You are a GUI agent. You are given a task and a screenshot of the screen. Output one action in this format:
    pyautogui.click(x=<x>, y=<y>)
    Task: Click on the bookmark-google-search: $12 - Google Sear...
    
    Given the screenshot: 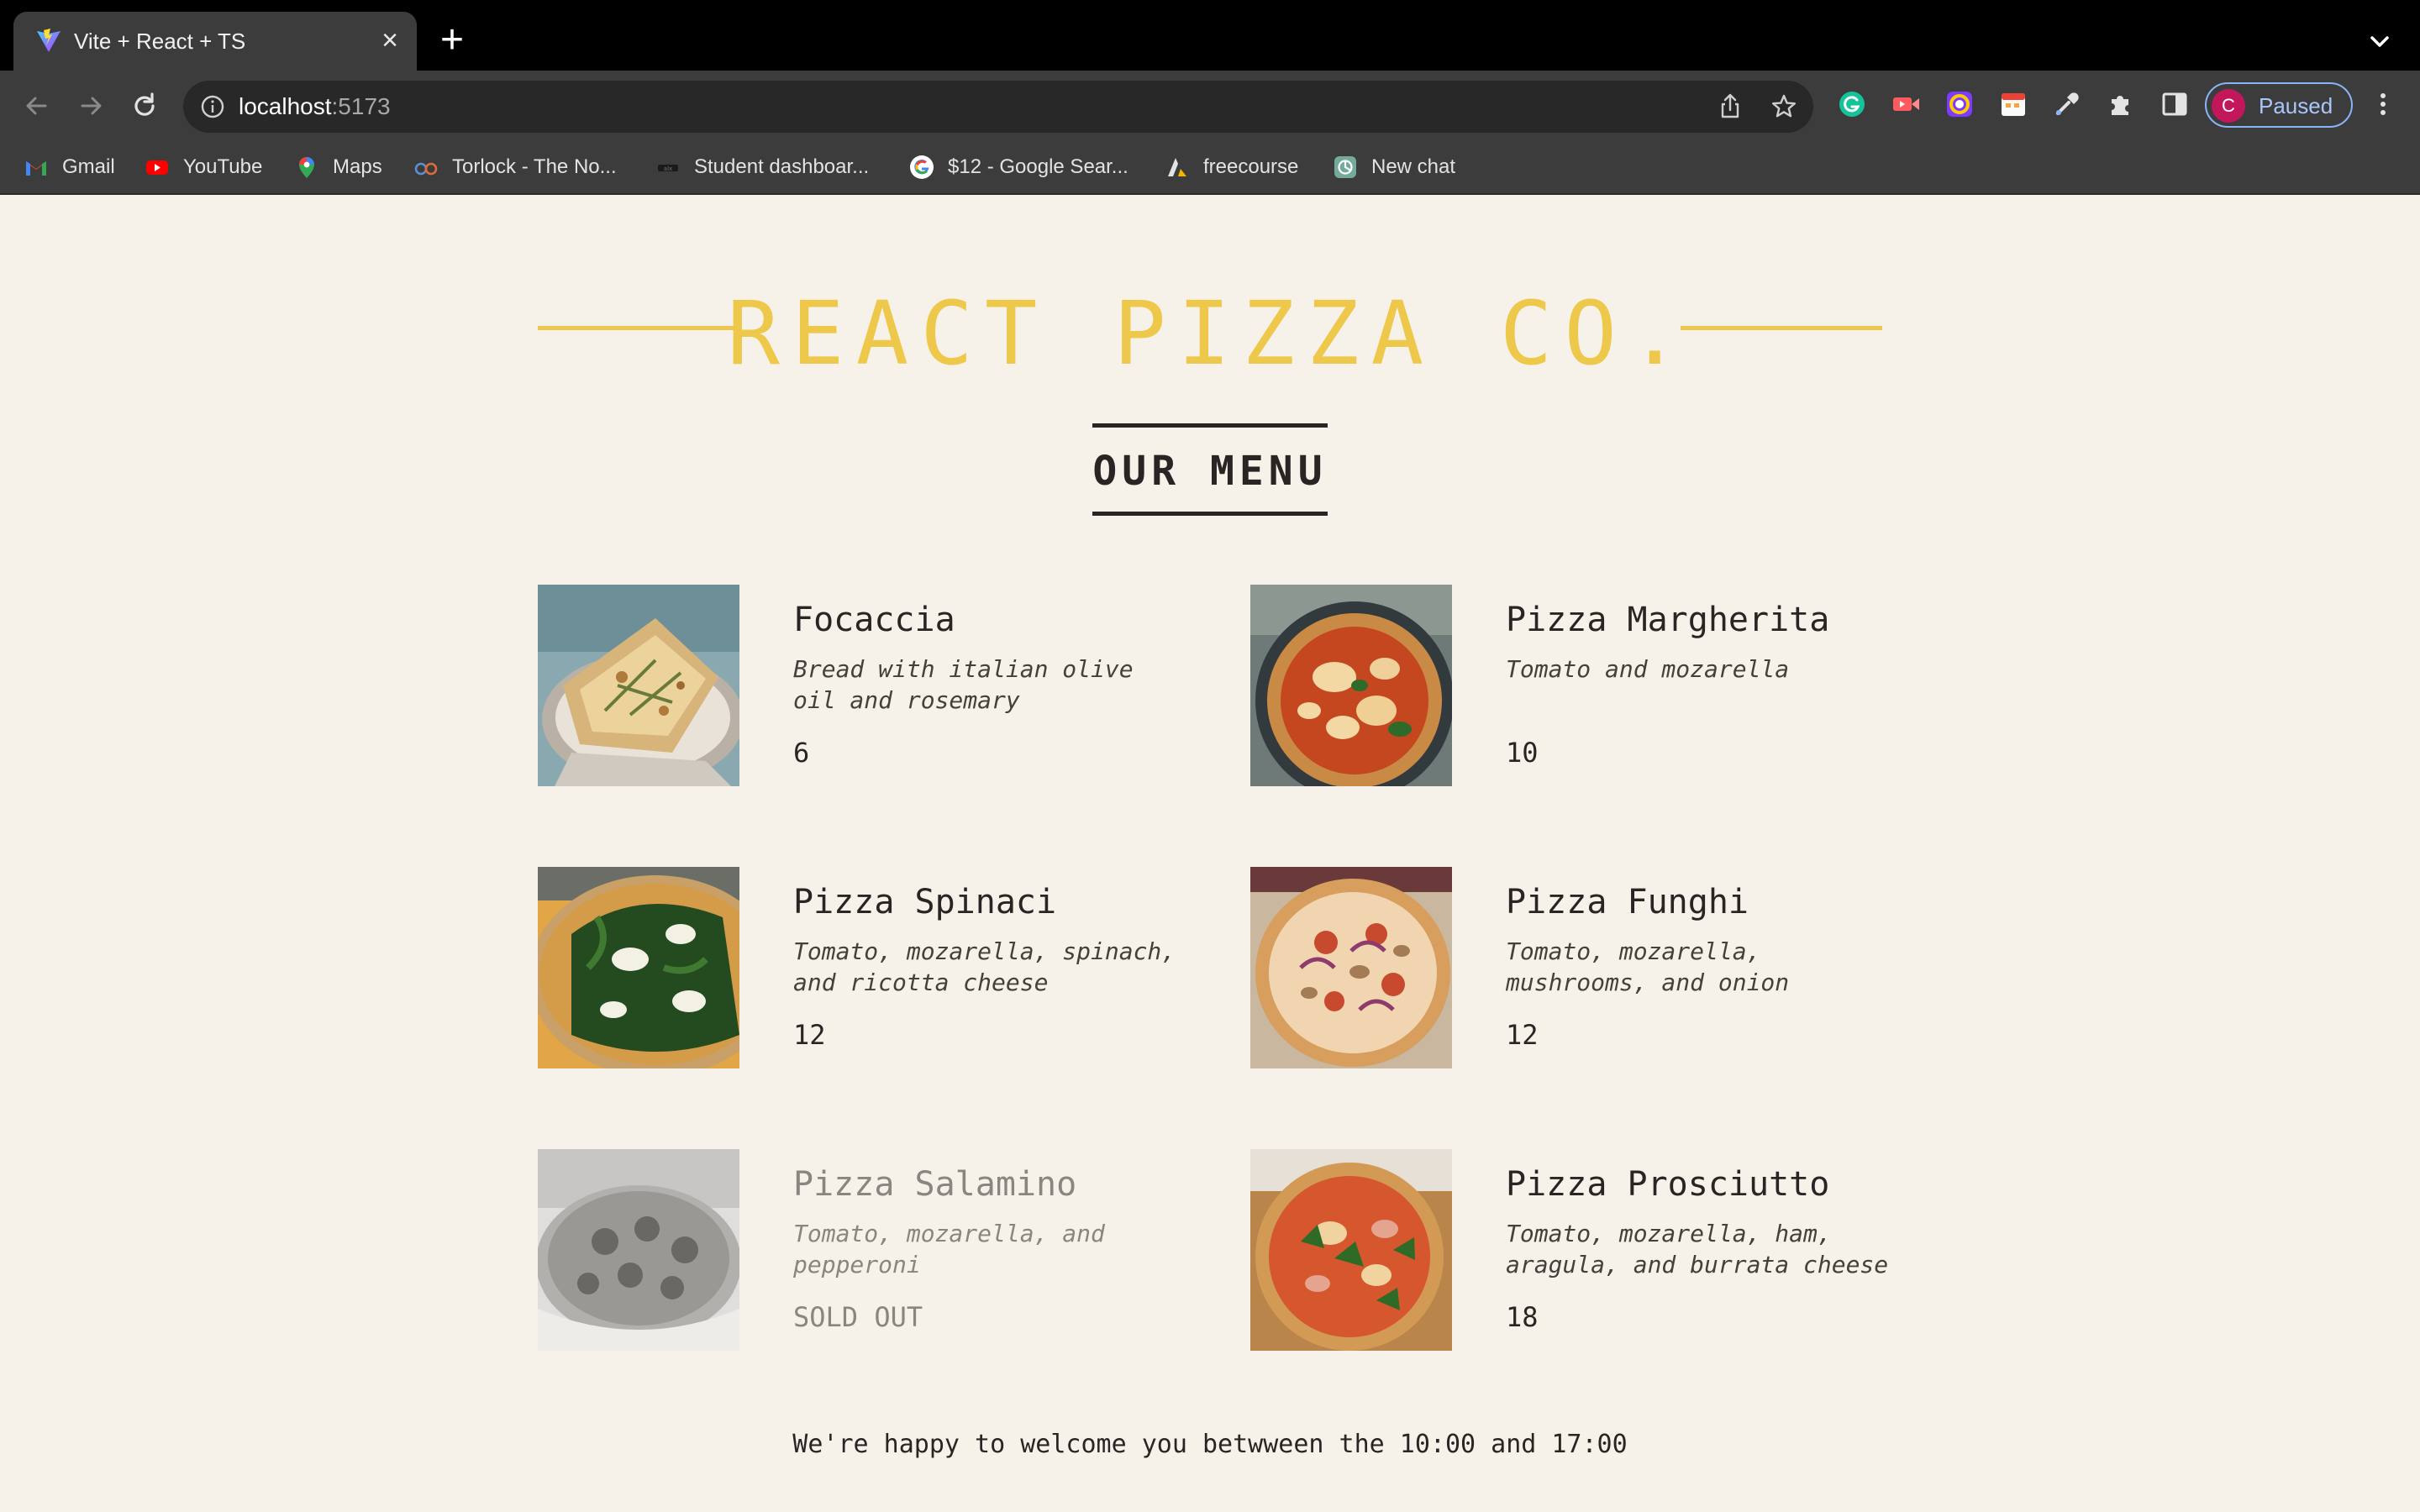 What is the action you would take?
    pyautogui.click(x=1019, y=167)
    